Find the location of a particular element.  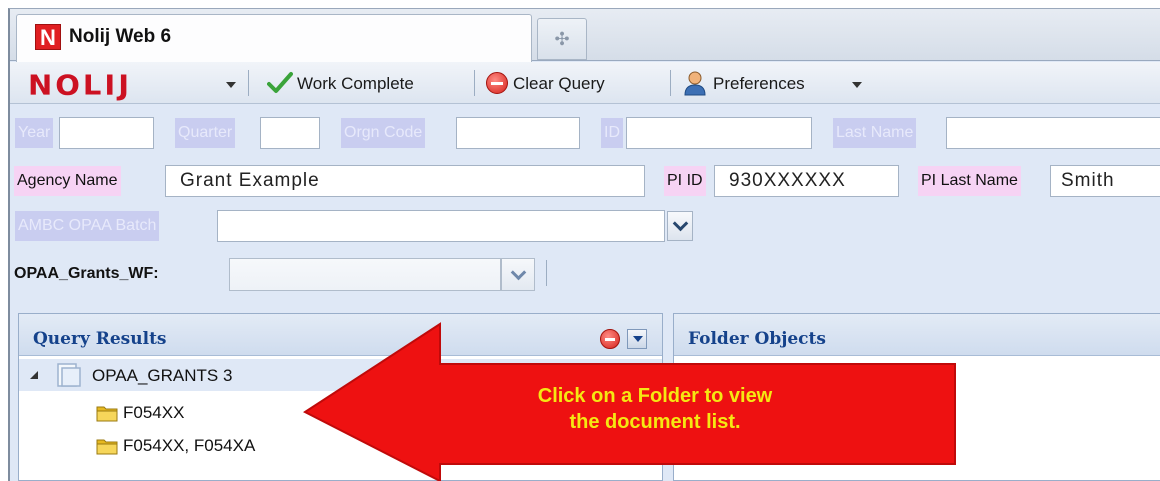

pi-last-name-input: Smith is located at coordinates (1105, 181).